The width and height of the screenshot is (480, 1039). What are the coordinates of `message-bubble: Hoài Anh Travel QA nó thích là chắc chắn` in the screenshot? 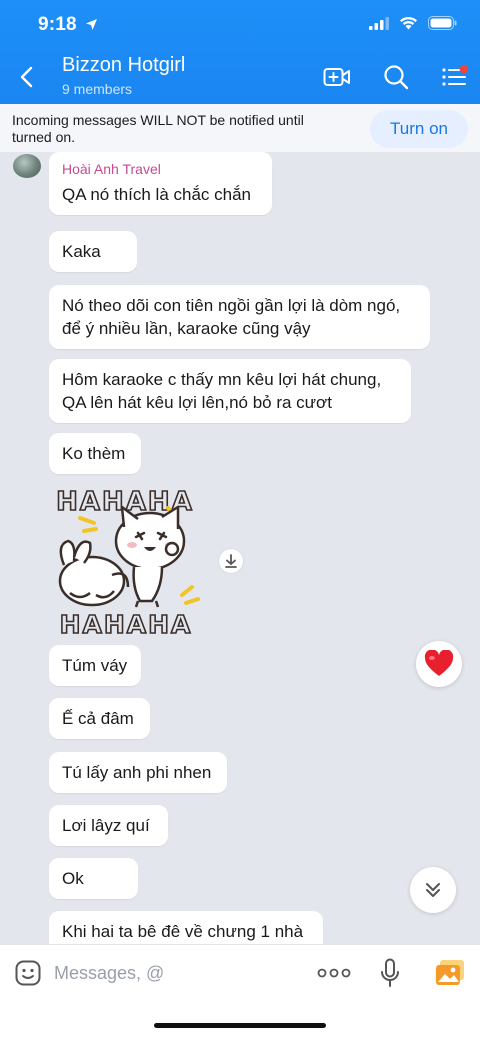 It's located at (160, 183).